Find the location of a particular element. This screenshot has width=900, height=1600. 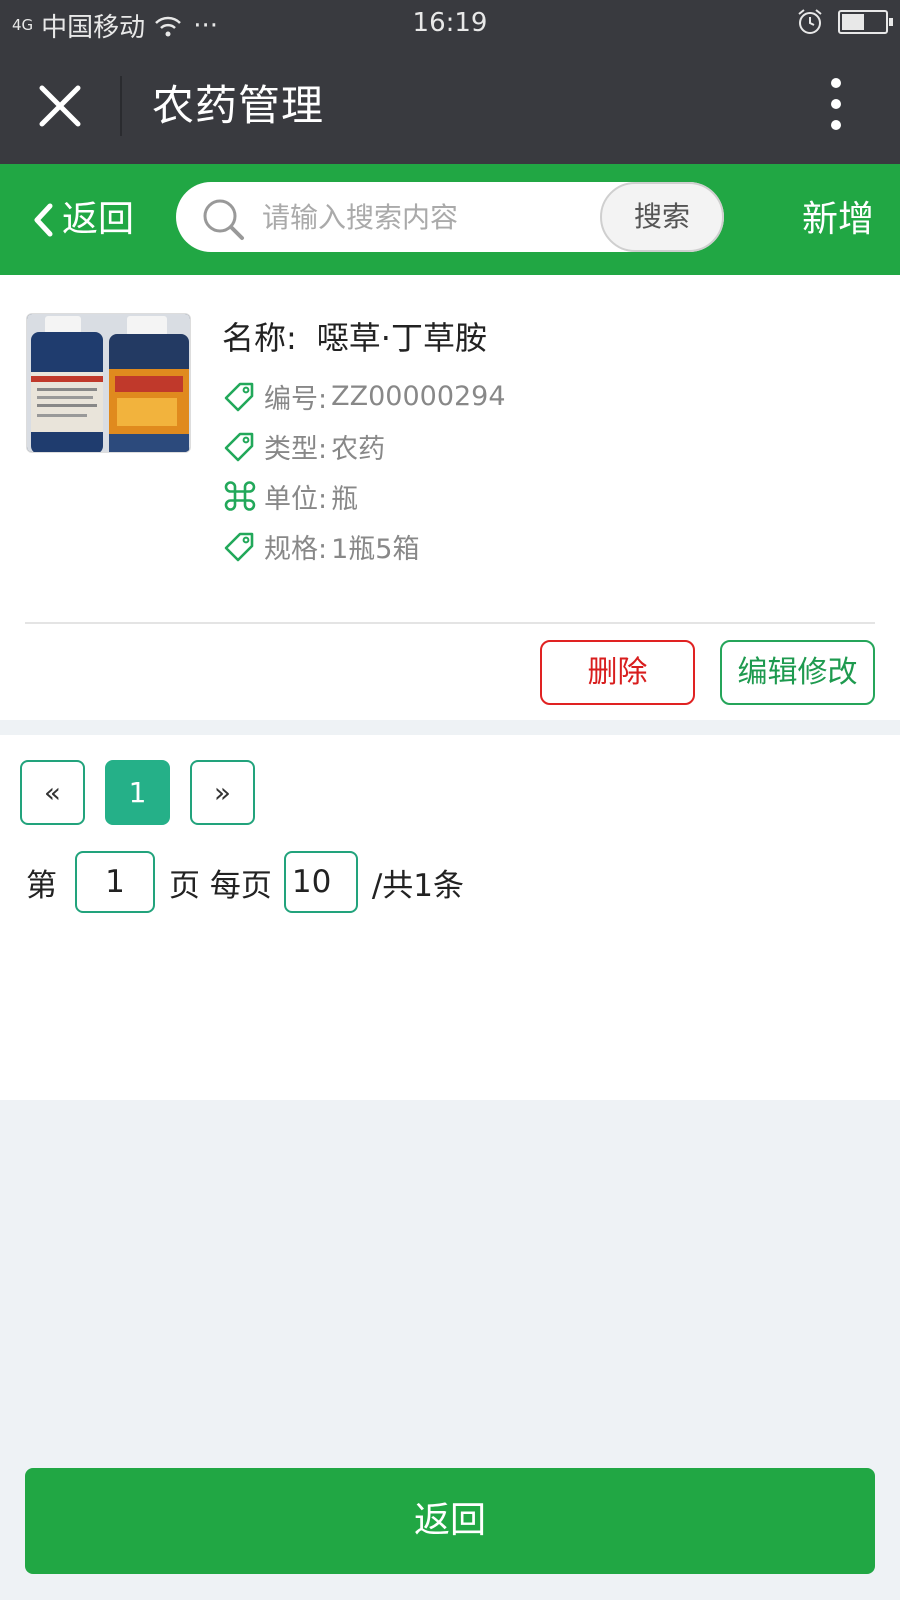

alarm-icon is located at coordinates (810, 21).